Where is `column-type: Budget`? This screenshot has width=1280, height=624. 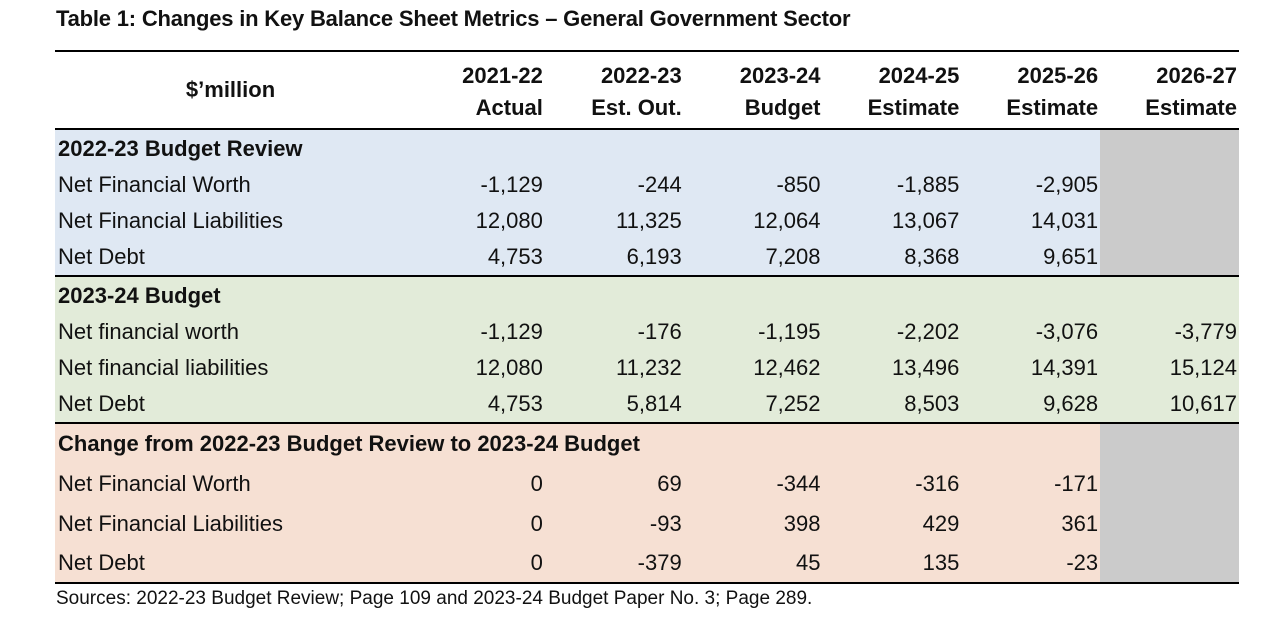 column-type: Budget is located at coordinates (782, 107).